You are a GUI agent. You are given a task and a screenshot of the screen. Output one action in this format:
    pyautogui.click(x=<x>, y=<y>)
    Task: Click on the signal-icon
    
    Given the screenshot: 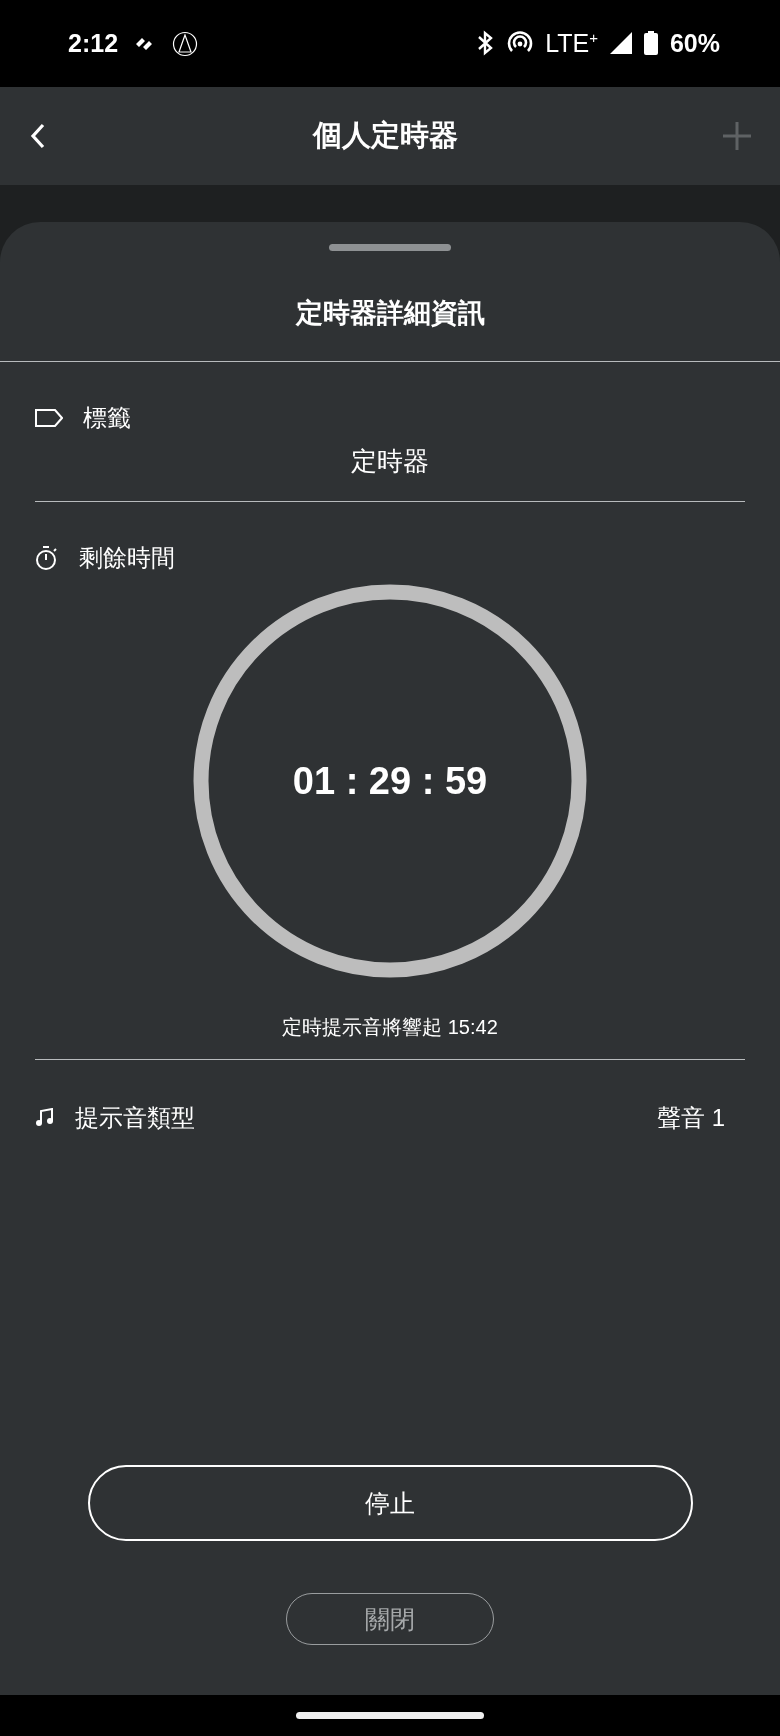 What is the action you would take?
    pyautogui.click(x=620, y=43)
    